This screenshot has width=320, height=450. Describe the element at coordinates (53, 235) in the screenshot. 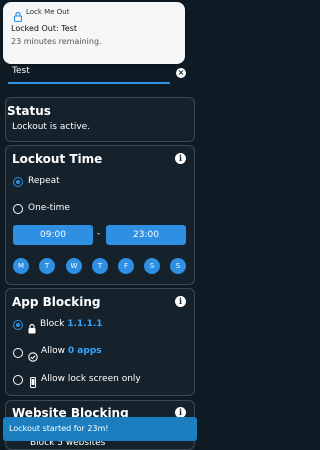

I see `start-time-button: 09:00` at that location.